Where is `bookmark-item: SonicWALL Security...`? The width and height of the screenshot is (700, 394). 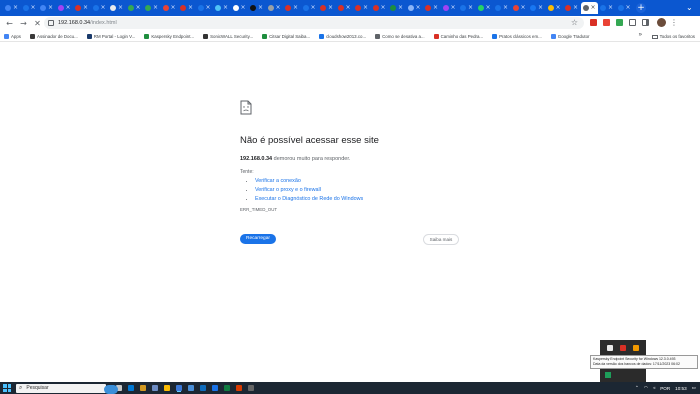
bookmark-item: SonicWALL Security... is located at coordinates (228, 36).